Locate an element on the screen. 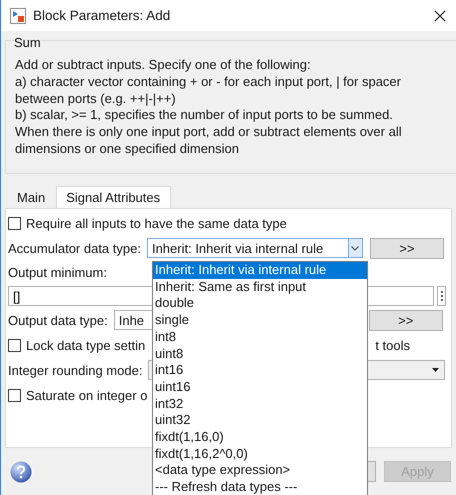 The width and height of the screenshot is (456, 495). checkbox-label: Saturate on integer o is located at coordinates (87, 395).